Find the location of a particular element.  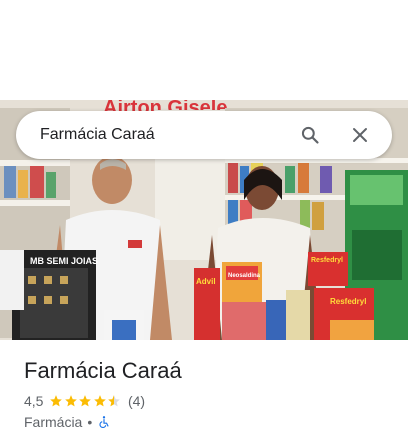

rating-row: 4,5 (4) is located at coordinates (84, 401).